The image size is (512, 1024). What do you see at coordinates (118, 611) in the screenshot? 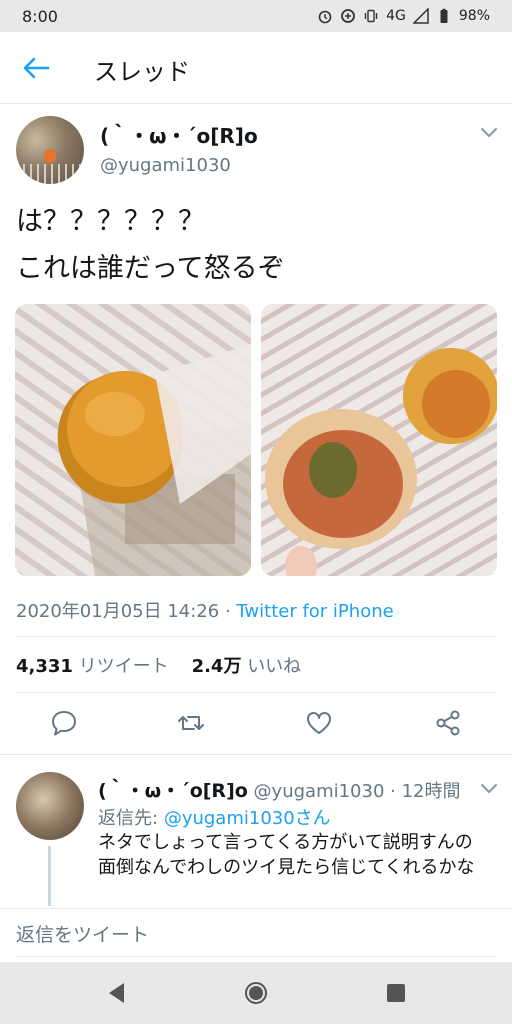
I see `tweet-timestamp: 2020年01月05日 14:26` at bounding box center [118, 611].